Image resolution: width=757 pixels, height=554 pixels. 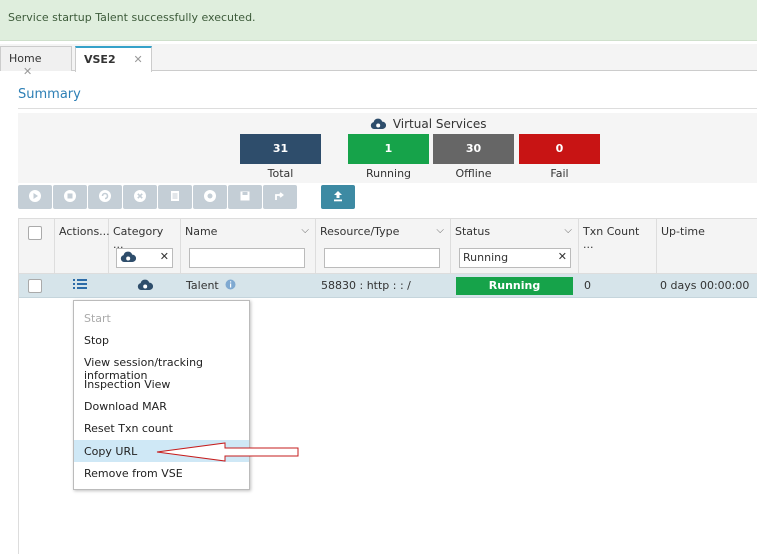 What do you see at coordinates (378, 61) in the screenshot?
I see `tab-bar: Home ✕ VSE2 ✕` at bounding box center [378, 61].